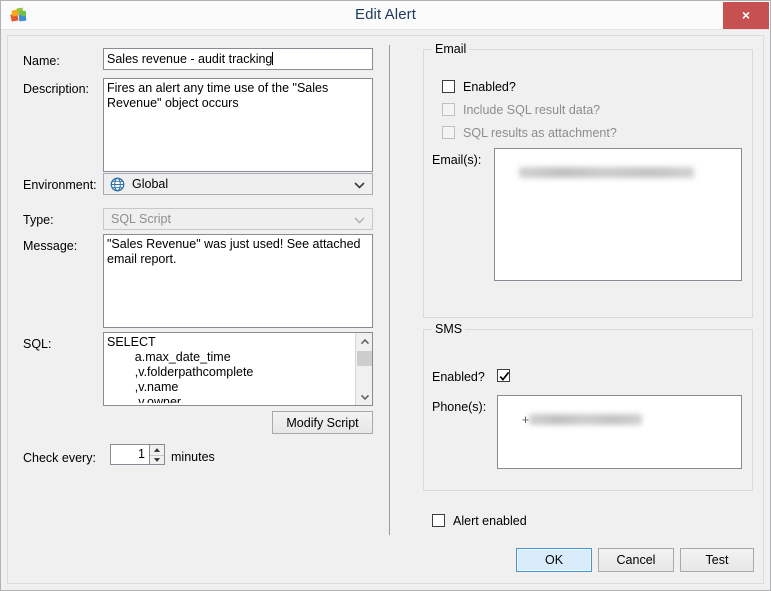  Describe the element at coordinates (540, 133) in the screenshot. I see `sql-results-attachment-label: SQL results as attachment?` at that location.